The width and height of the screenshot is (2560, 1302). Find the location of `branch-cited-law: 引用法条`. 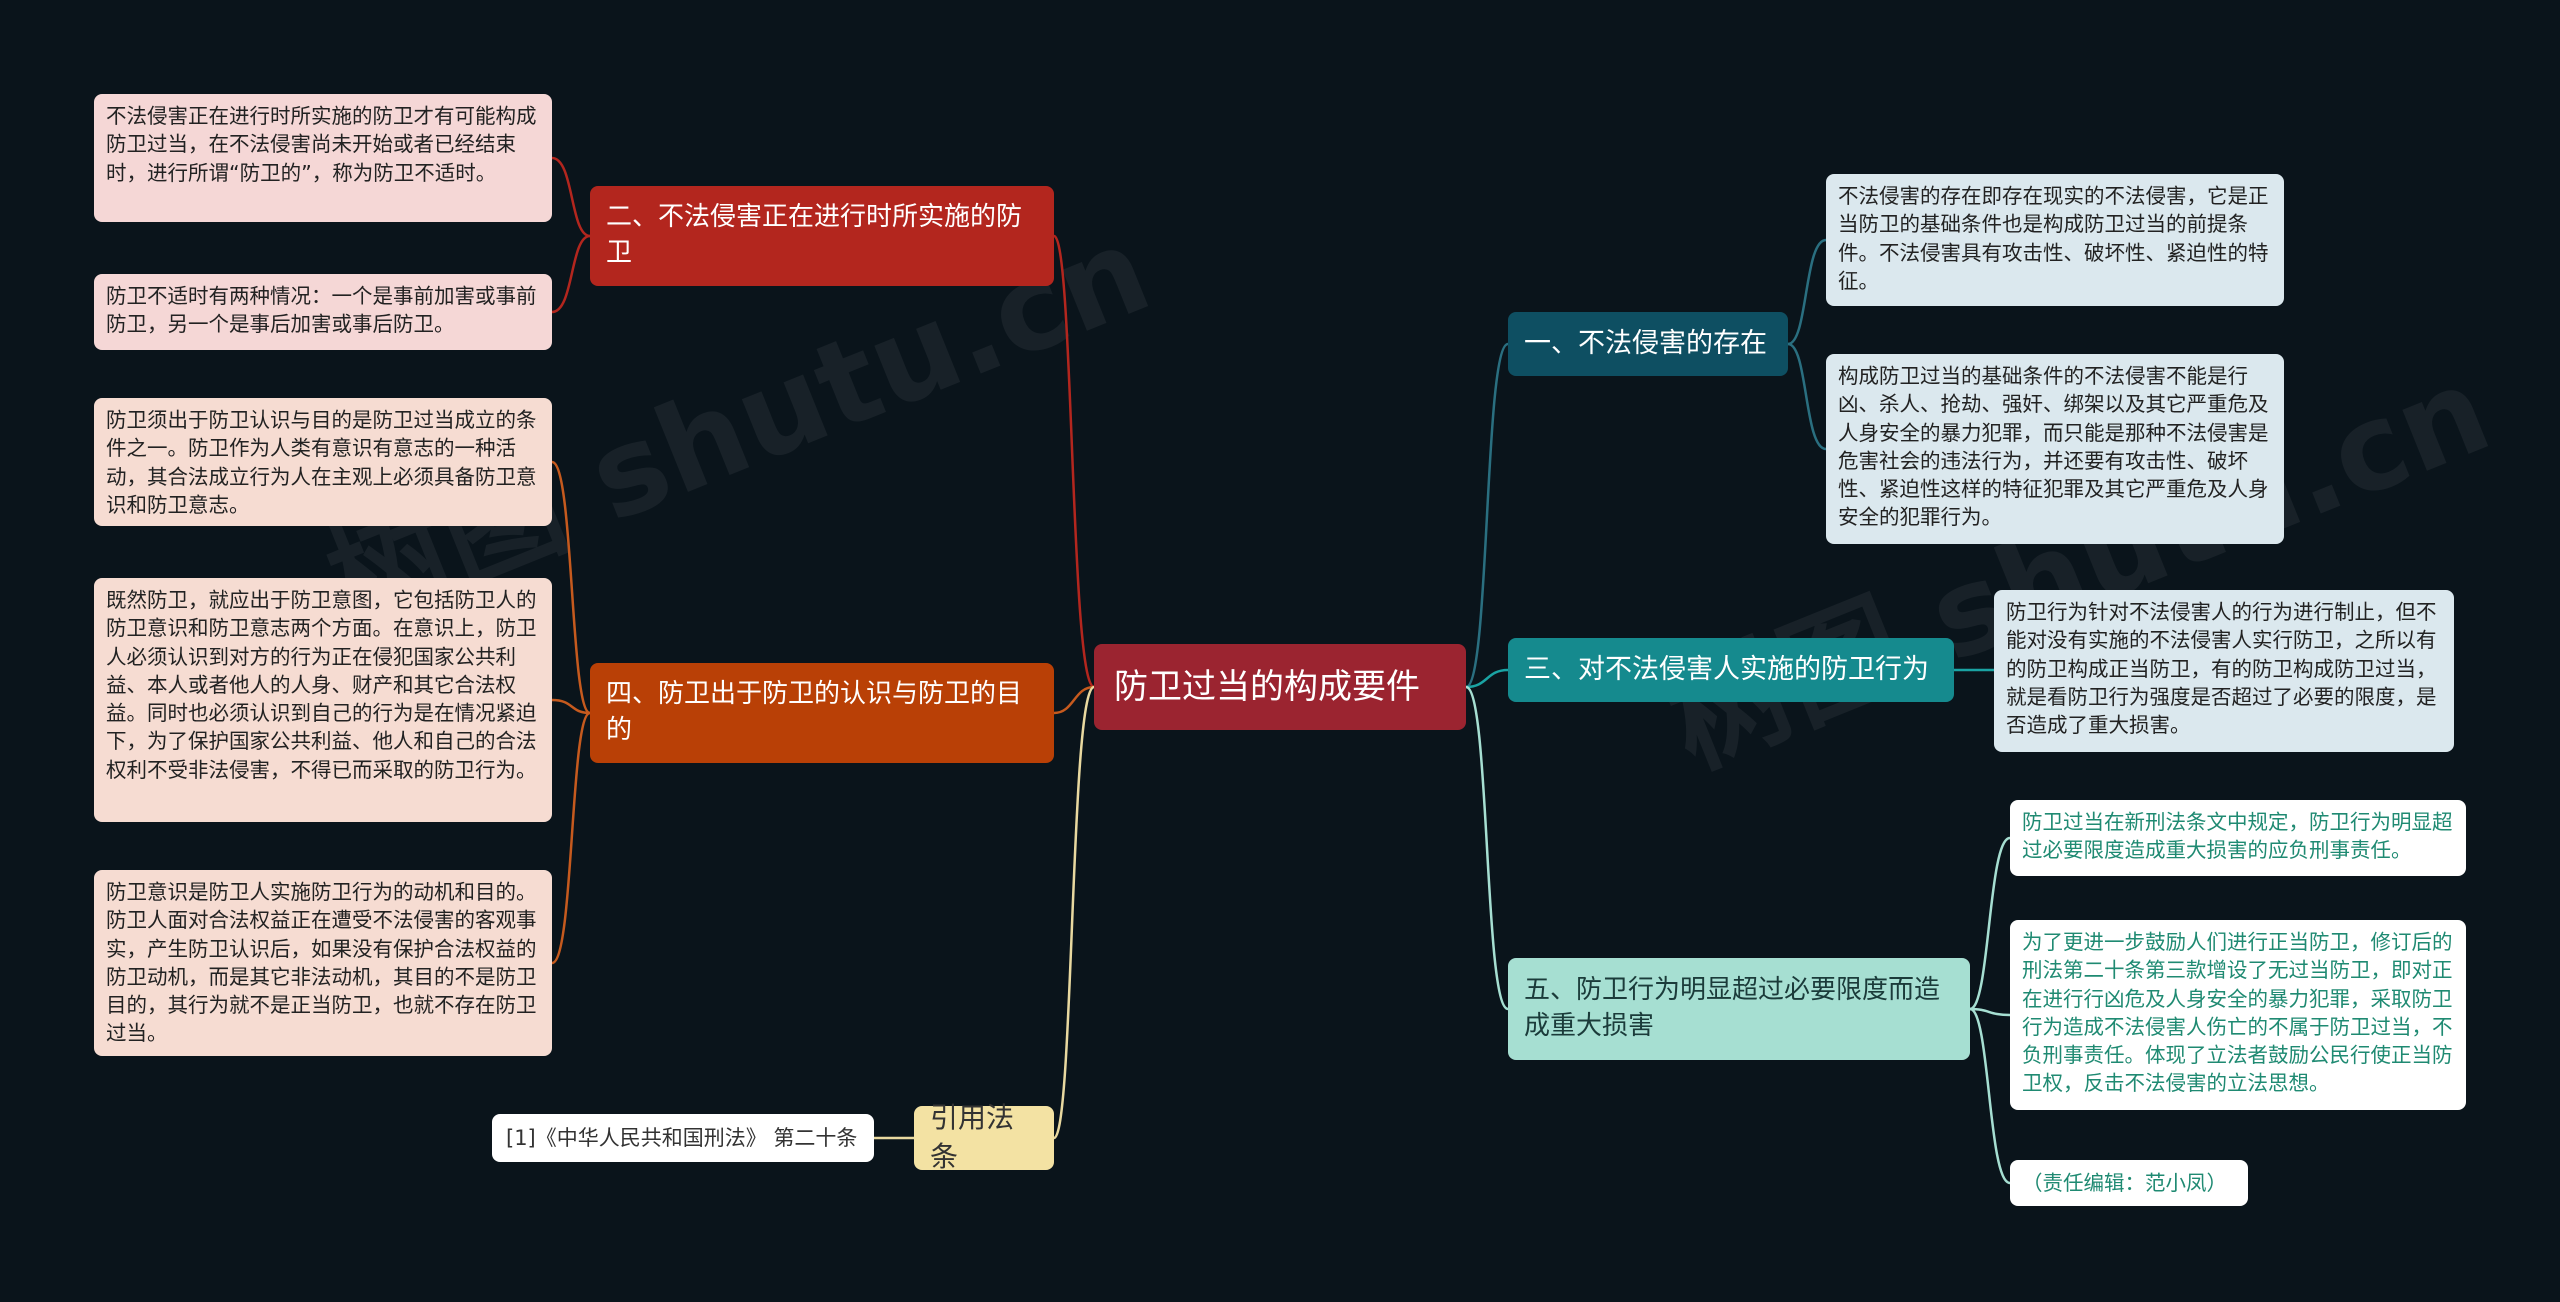

branch-cited-law: 引用法条 is located at coordinates (984, 1137).